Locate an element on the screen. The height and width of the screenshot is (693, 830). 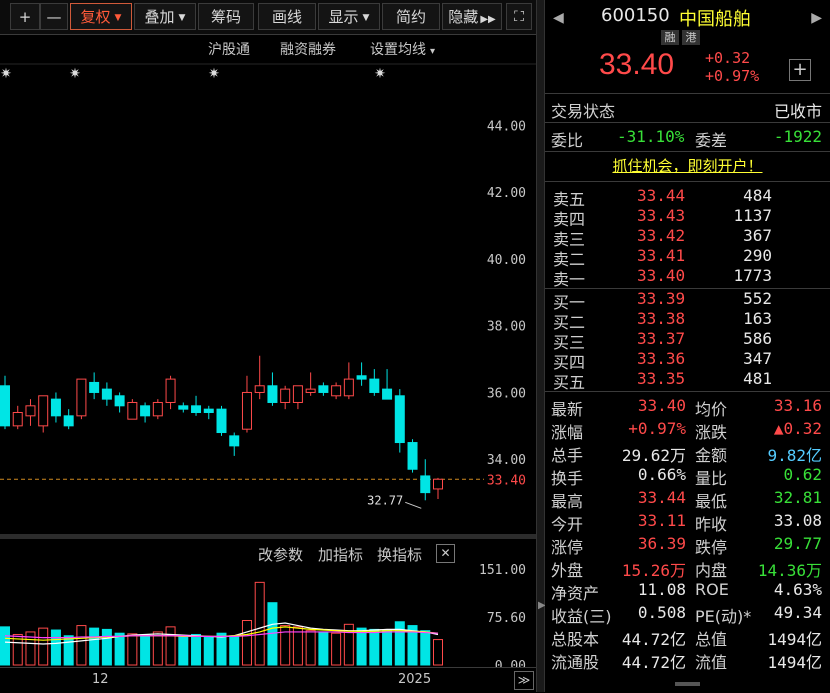
overlay-label: 叠加 is located at coordinates (159, 17).